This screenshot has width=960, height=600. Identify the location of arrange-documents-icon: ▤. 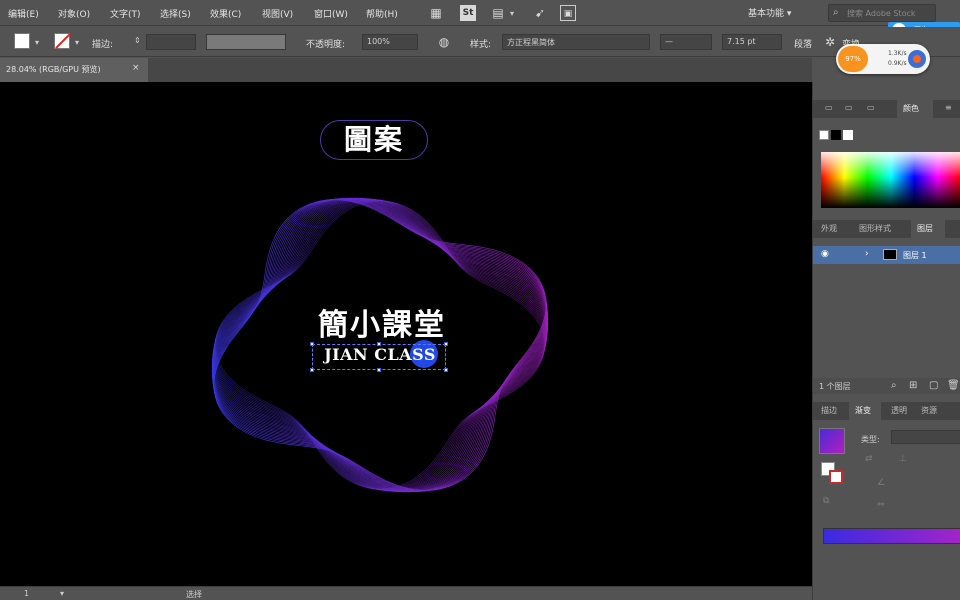
(498, 13).